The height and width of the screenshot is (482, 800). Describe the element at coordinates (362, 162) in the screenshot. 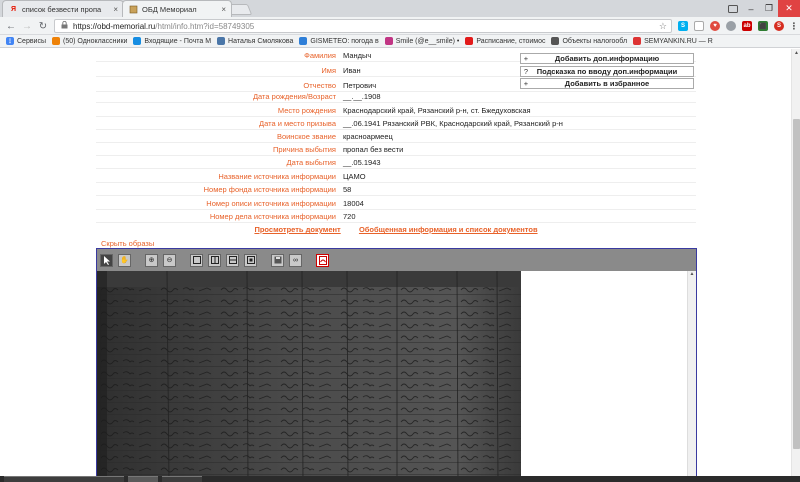

I see `field-value: __.05.1943` at that location.